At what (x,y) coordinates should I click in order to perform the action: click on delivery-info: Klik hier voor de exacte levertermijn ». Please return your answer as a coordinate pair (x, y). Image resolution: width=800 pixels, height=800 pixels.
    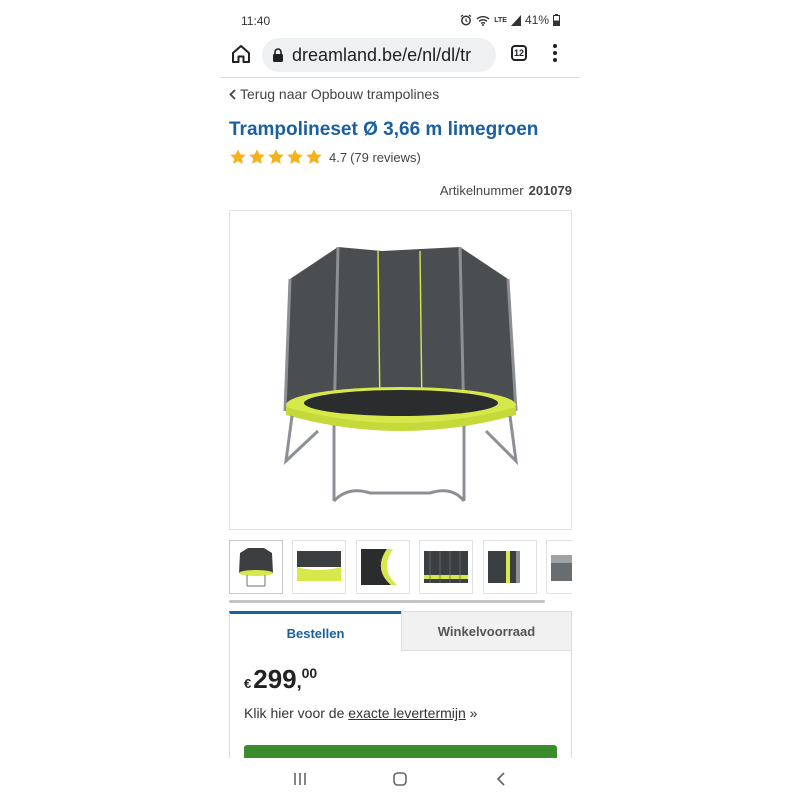
    Looking at the image, I should click on (360, 713).